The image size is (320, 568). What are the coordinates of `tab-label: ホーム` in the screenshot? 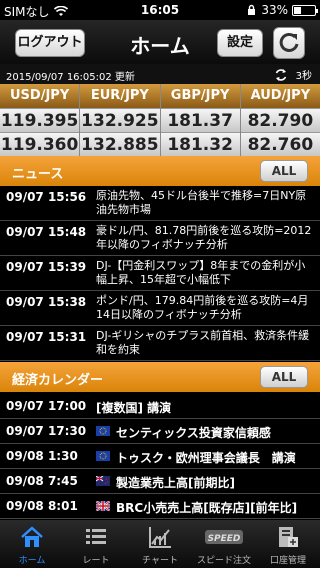 It's located at (32, 561).